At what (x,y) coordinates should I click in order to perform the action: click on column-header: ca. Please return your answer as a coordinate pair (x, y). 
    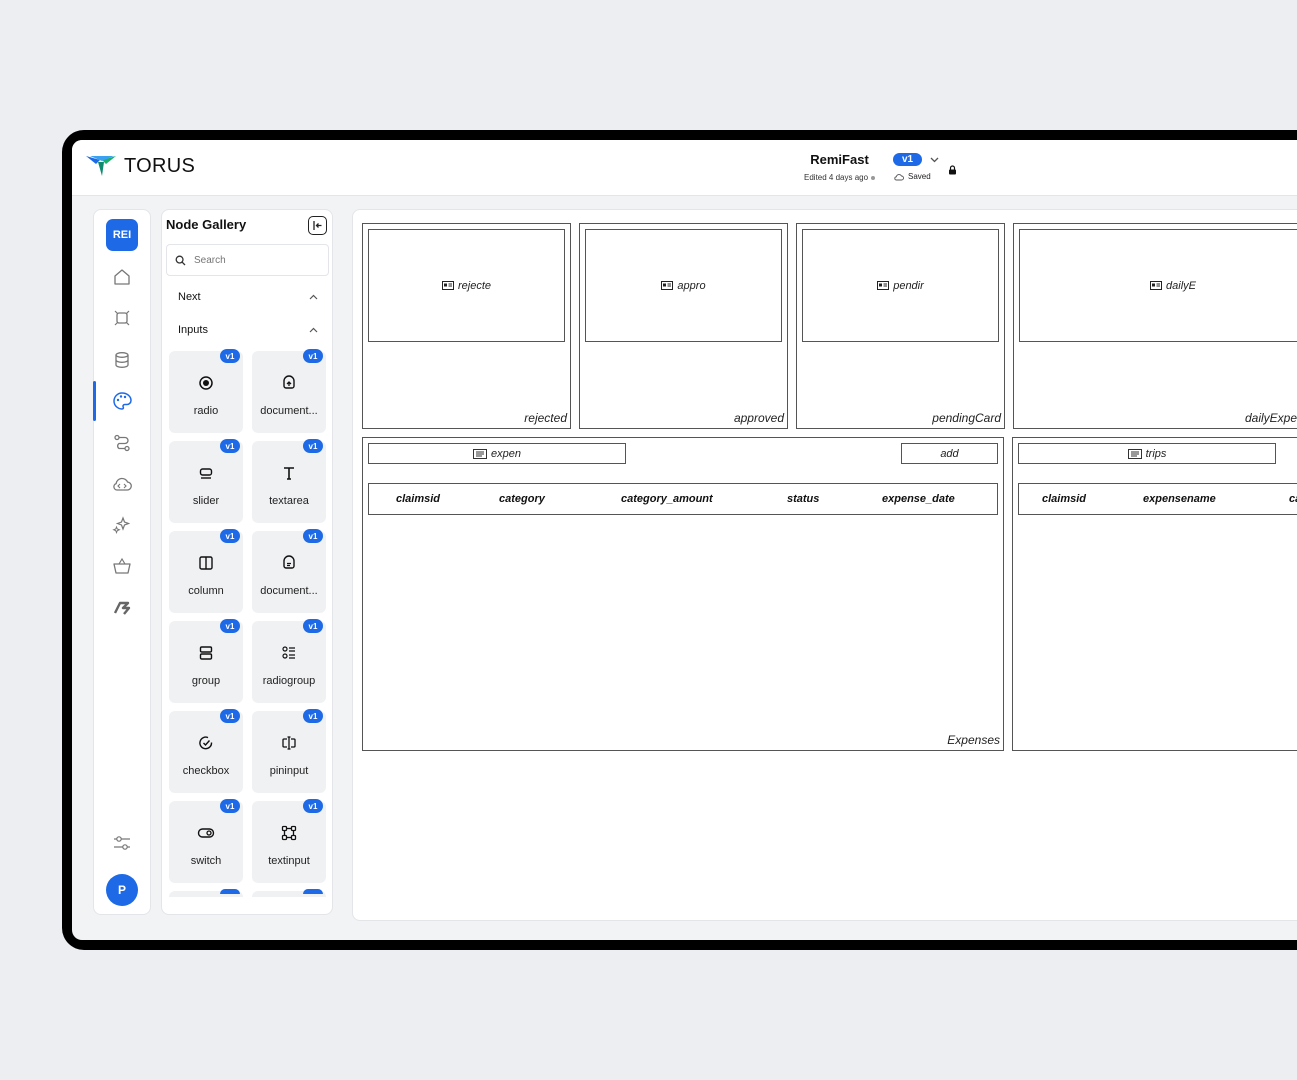
    Looking at the image, I should click on (1293, 499).